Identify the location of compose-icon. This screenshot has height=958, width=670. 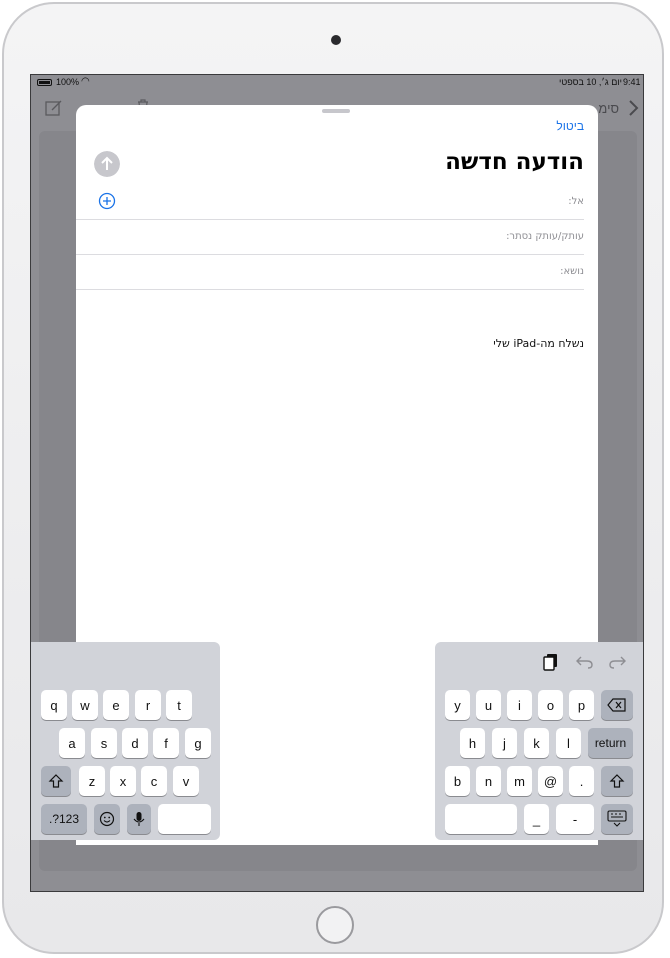
(53, 108).